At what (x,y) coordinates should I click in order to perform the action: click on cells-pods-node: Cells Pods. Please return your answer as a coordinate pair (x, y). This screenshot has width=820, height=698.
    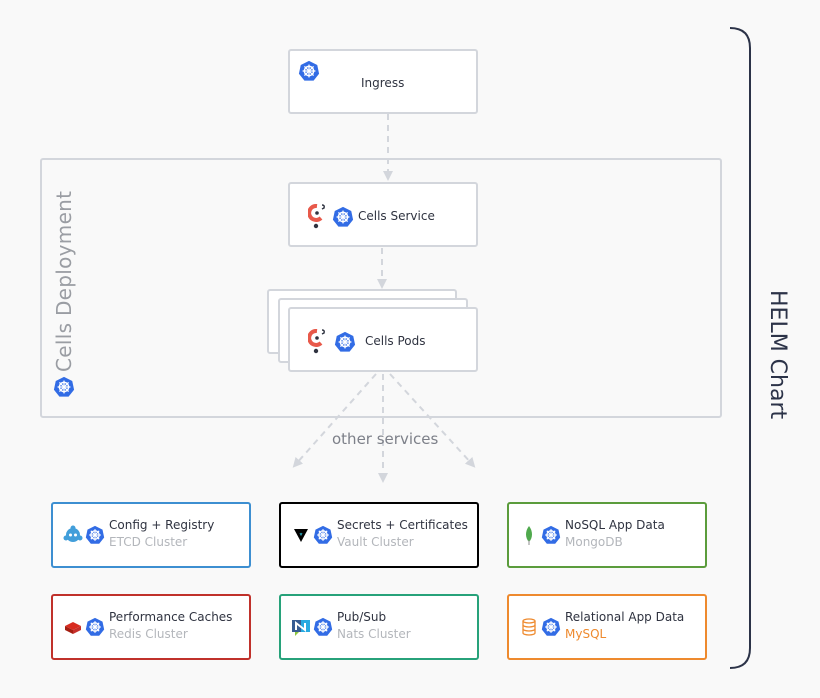
    Looking at the image, I should click on (383, 339).